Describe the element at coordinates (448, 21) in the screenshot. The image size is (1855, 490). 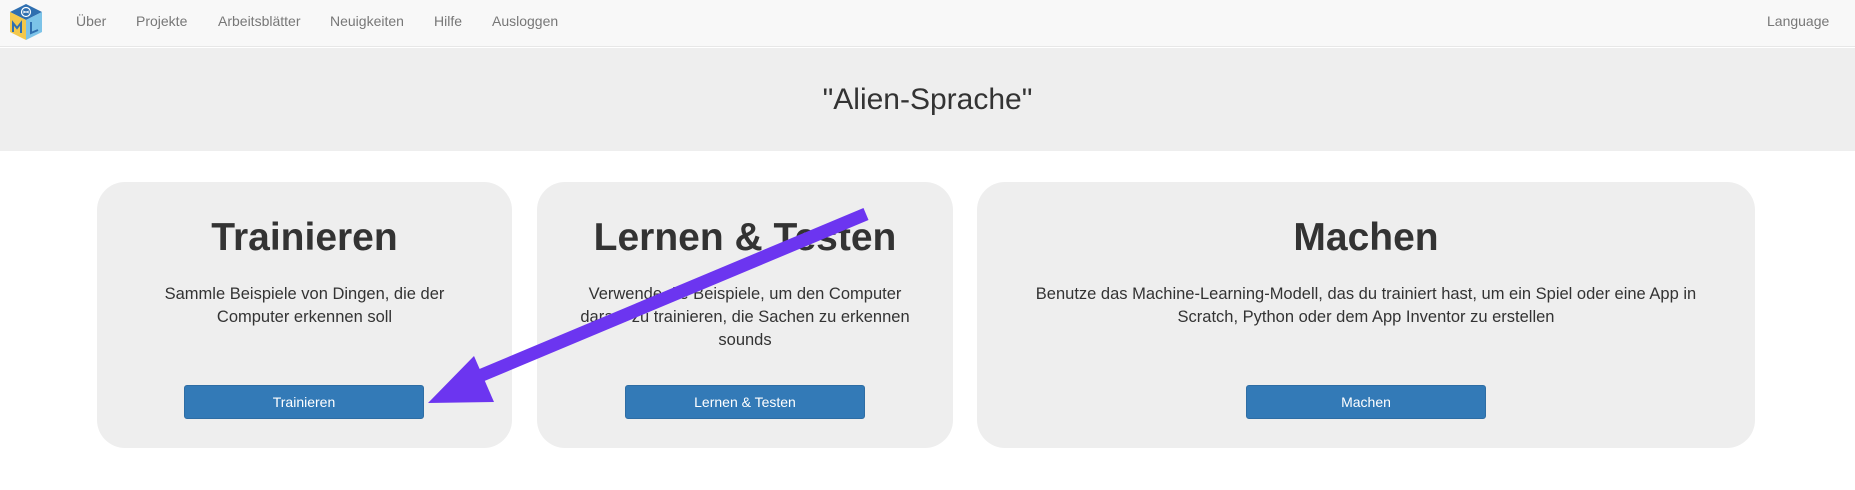
I see `nav-link-hilfe: Hilfe` at that location.